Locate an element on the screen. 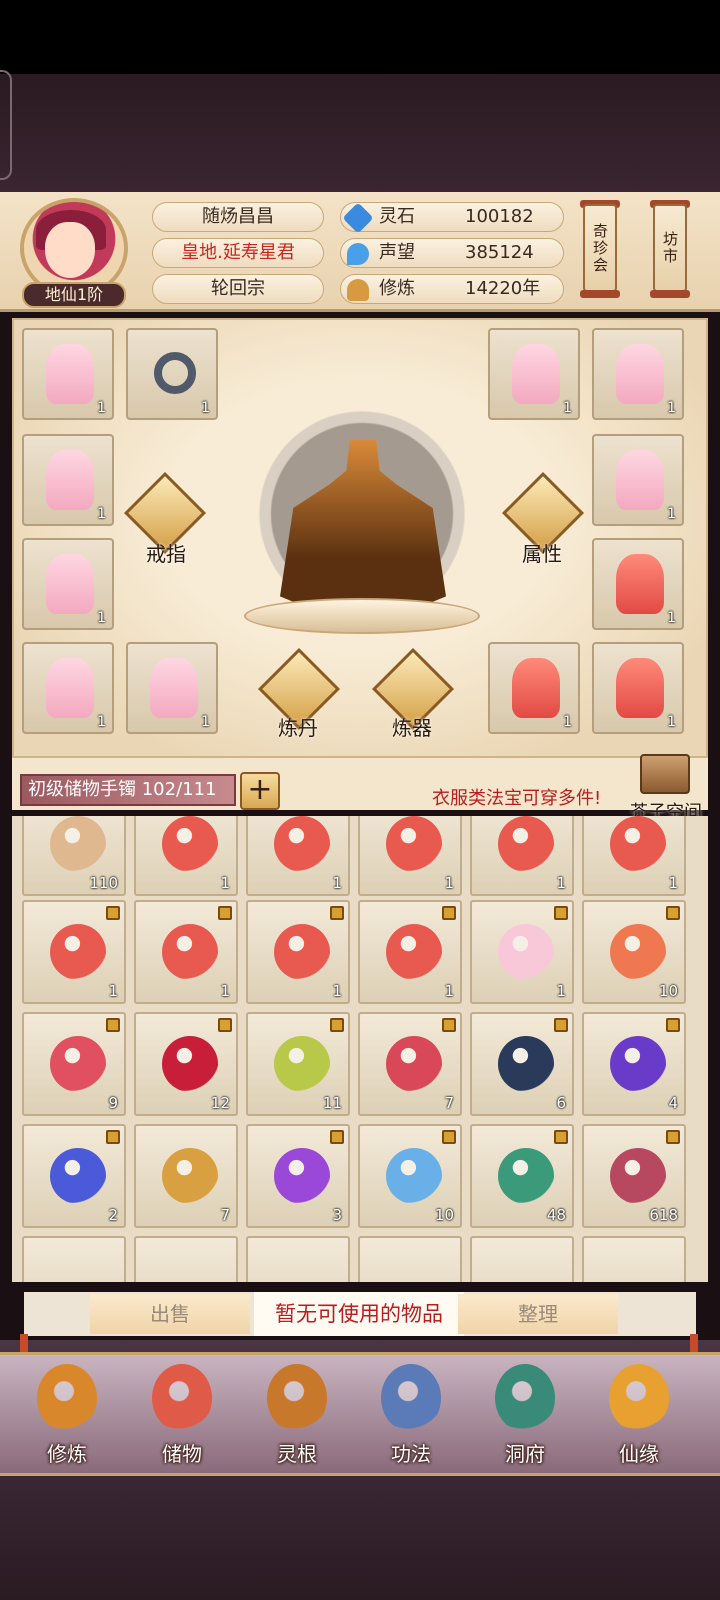  inventory-slot: 12 is located at coordinates (186, 1064).